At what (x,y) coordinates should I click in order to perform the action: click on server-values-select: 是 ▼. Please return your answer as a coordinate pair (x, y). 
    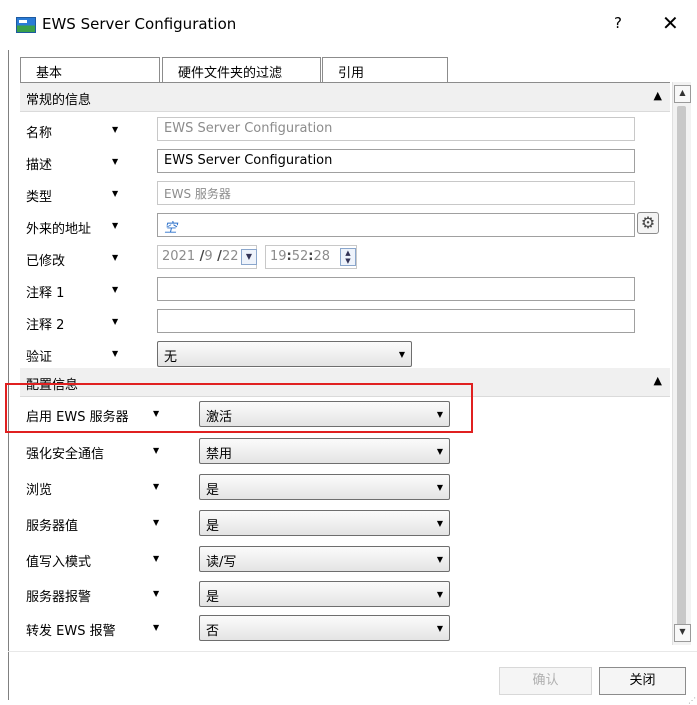
    Looking at the image, I should click on (324, 523).